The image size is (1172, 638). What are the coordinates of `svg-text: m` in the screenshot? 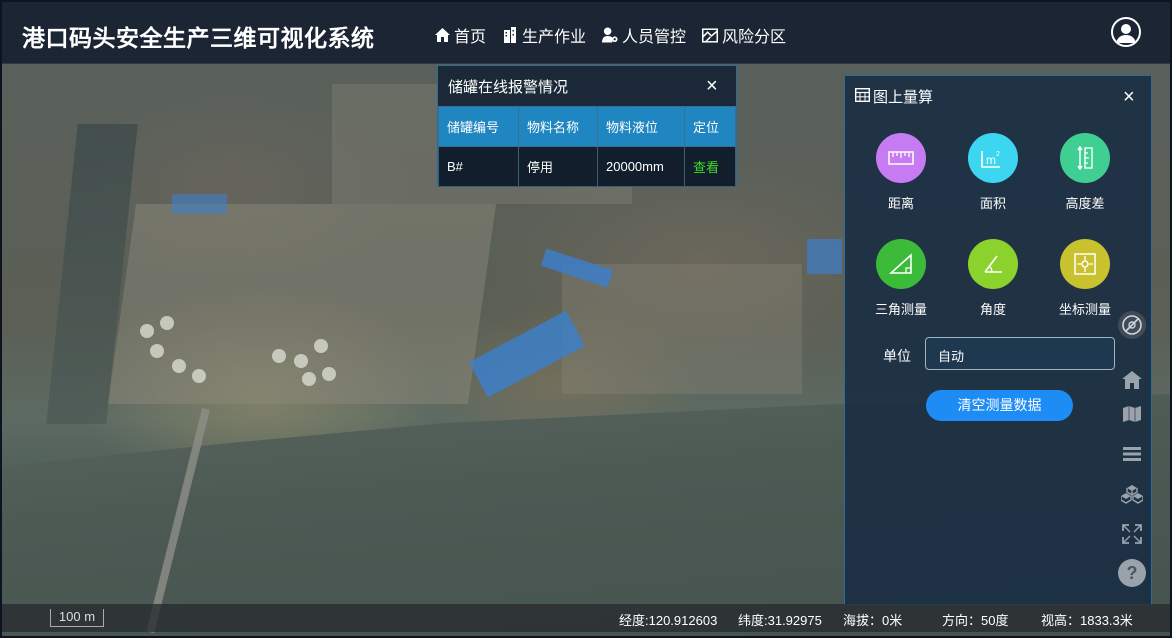 It's located at (991, 160).